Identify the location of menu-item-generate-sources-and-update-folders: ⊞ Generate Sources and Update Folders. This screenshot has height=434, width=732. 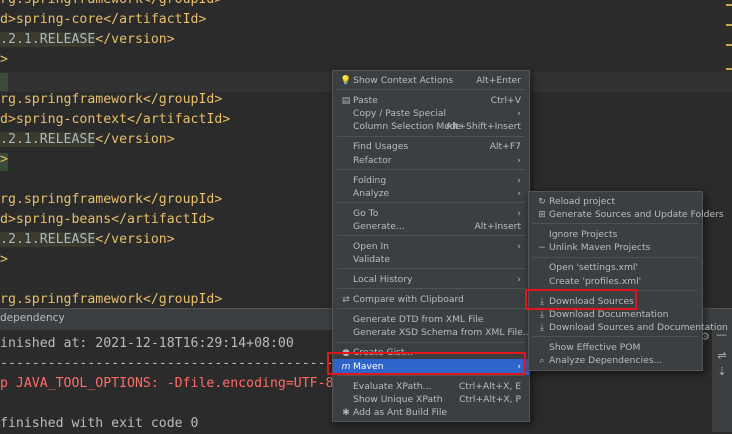
(626, 215).